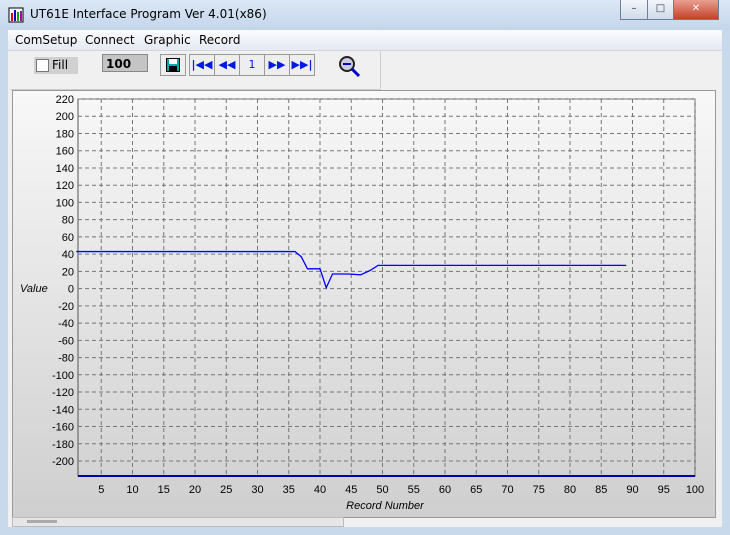 The image size is (730, 535). What do you see at coordinates (132, 490) in the screenshot?
I see `x-tick-label: 10` at bounding box center [132, 490].